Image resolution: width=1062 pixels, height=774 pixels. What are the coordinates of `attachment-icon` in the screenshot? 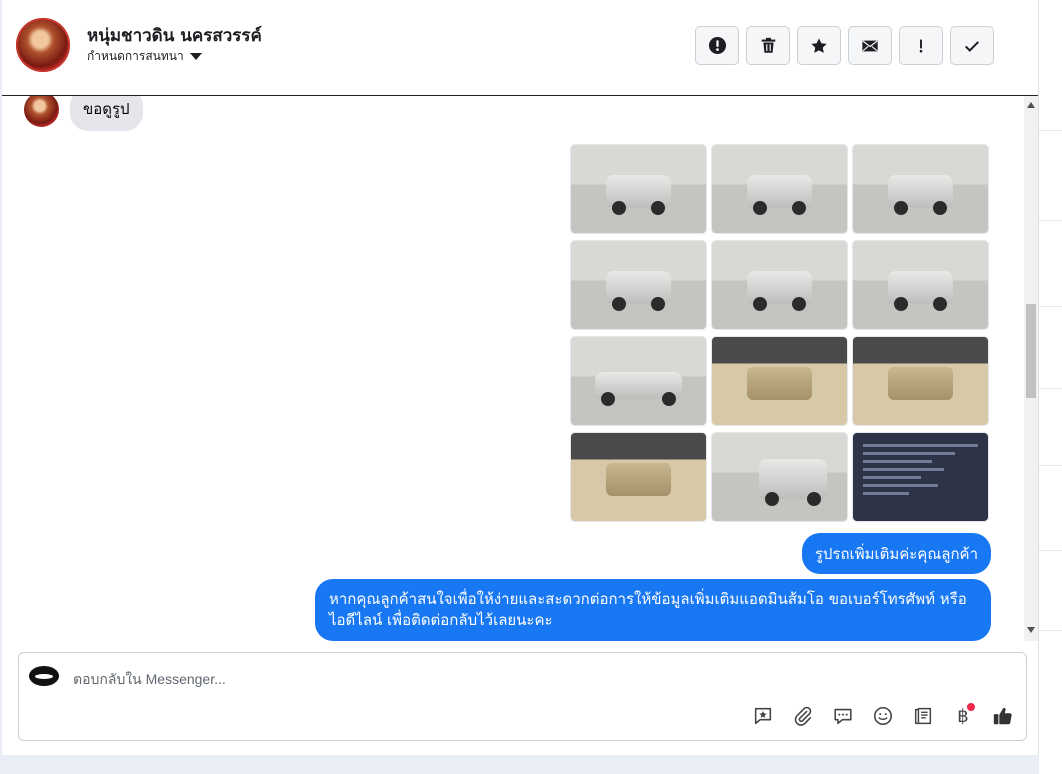 It's located at (803, 716).